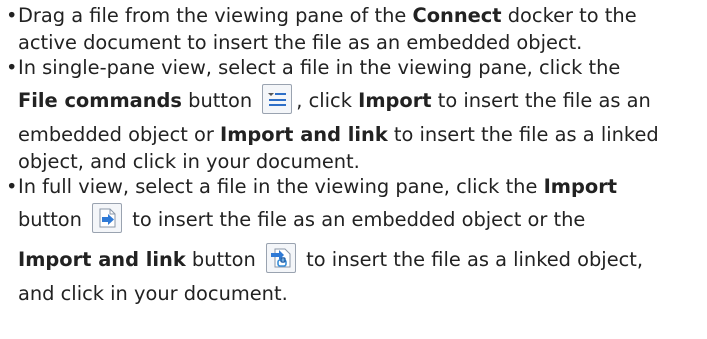 The height and width of the screenshot is (339, 707). What do you see at coordinates (277, 98) in the screenshot?
I see `file-commands-icon` at bounding box center [277, 98].